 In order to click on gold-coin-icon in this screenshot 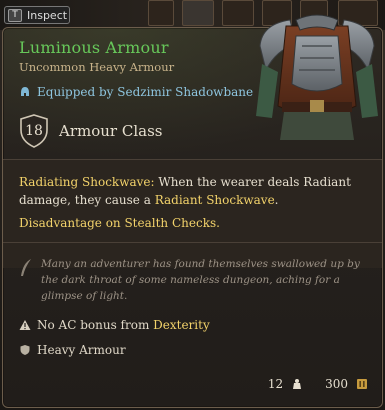, I will do `click(362, 384)`.